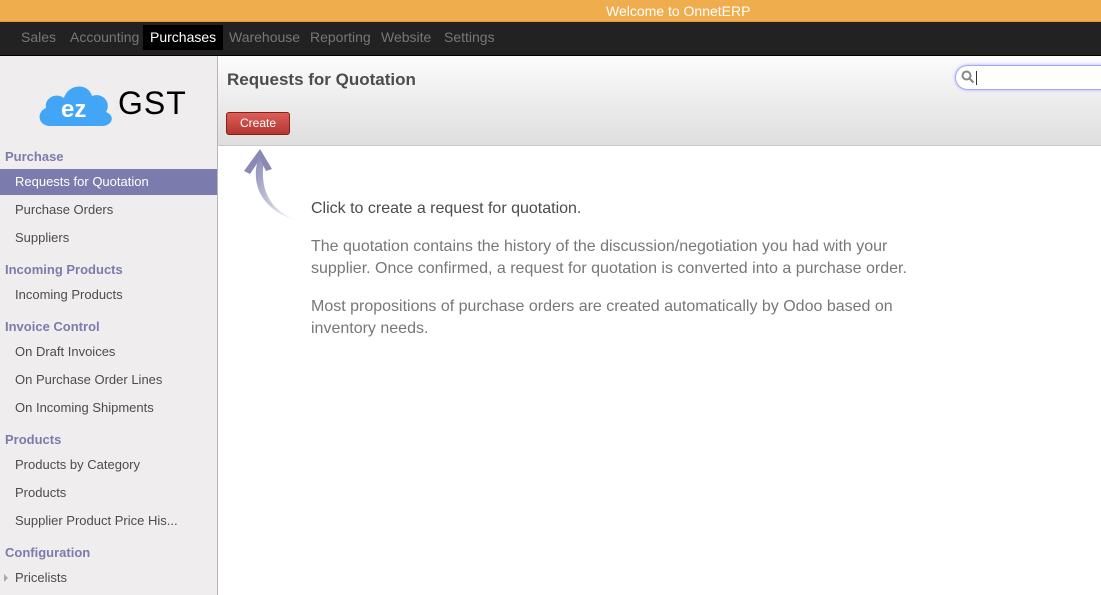 Image resolution: width=1101 pixels, height=595 pixels. I want to click on nav-warehouse: Warehouse, so click(264, 37).